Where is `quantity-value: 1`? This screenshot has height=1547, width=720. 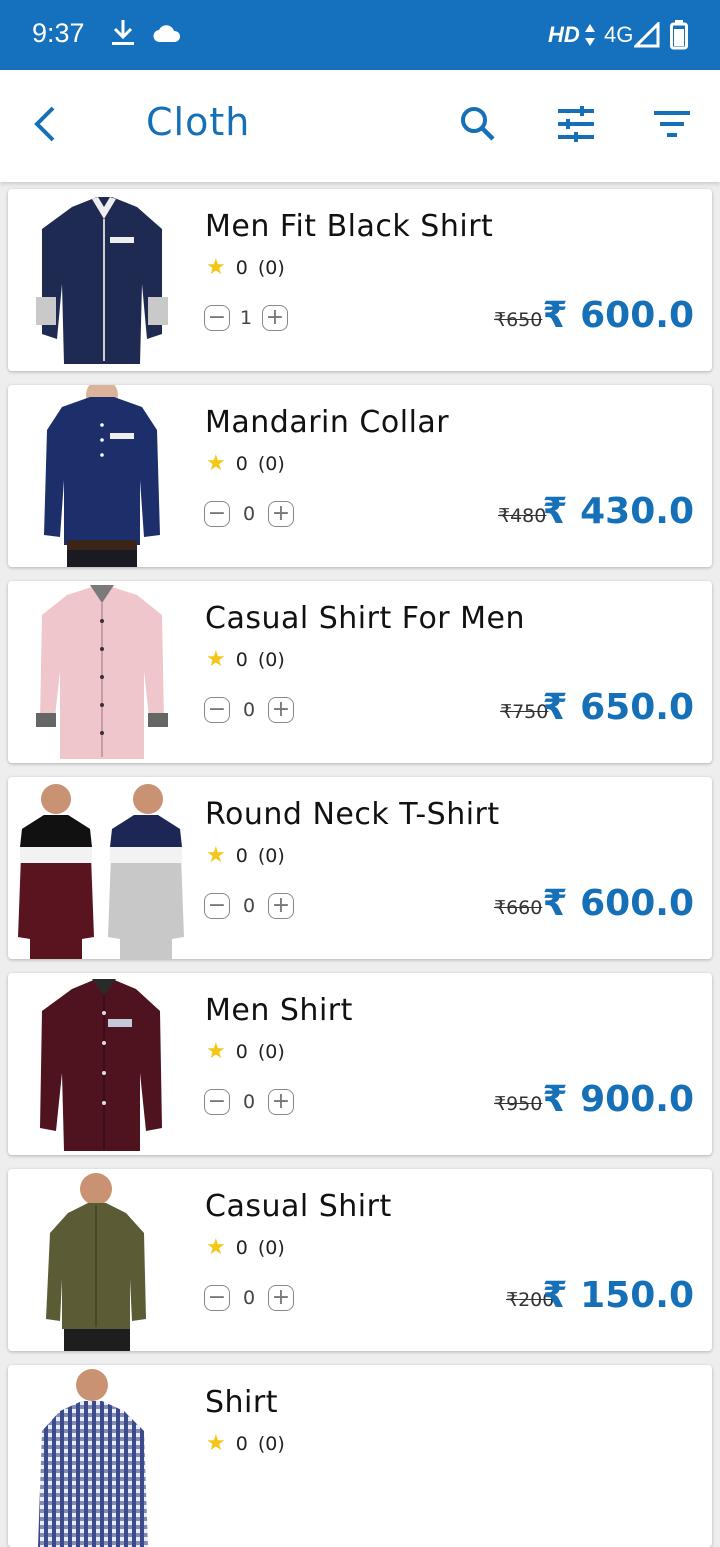
quantity-value: 1 is located at coordinates (246, 318).